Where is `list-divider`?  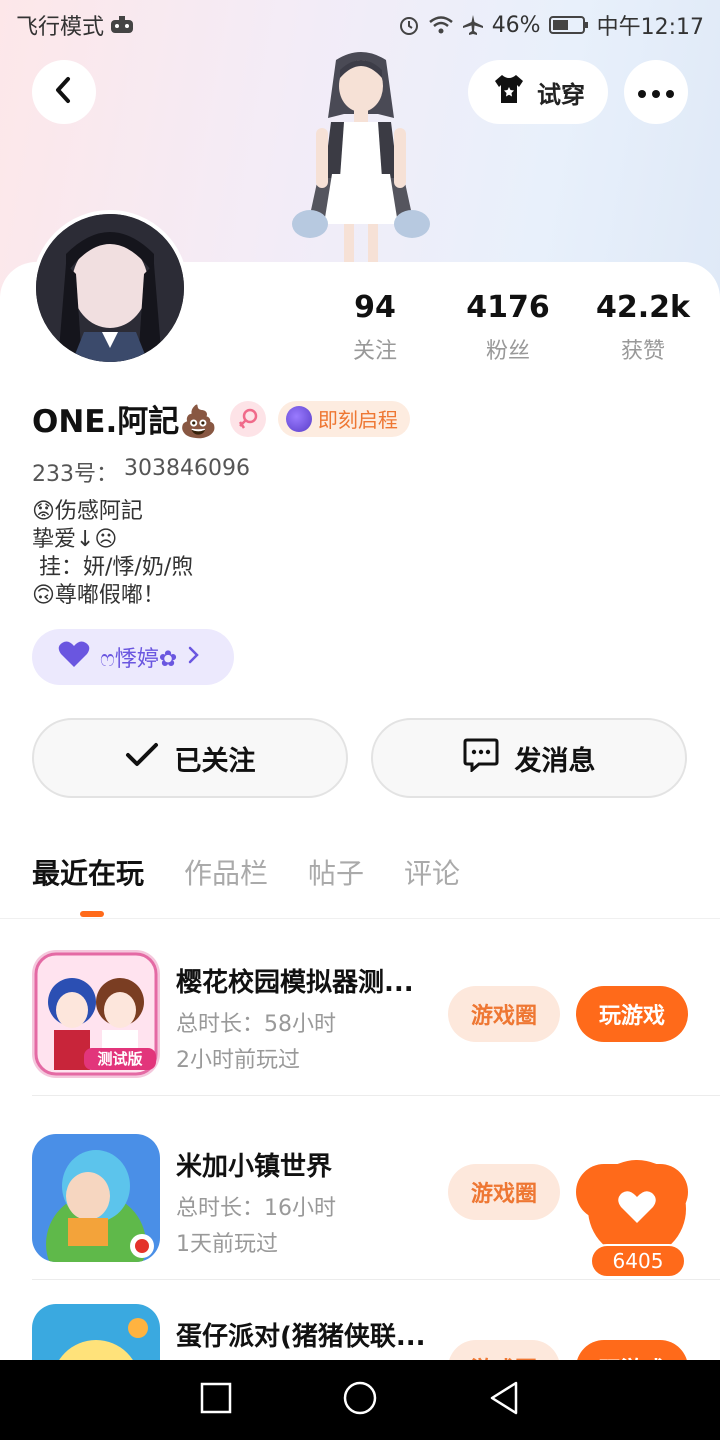 list-divider is located at coordinates (376, 1095).